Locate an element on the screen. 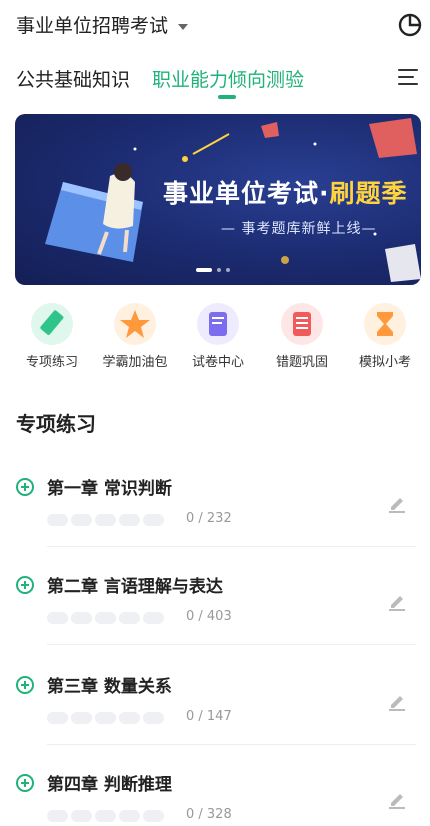 The width and height of the screenshot is (430, 826). feature-label: 错题巩固 is located at coordinates (301, 362).